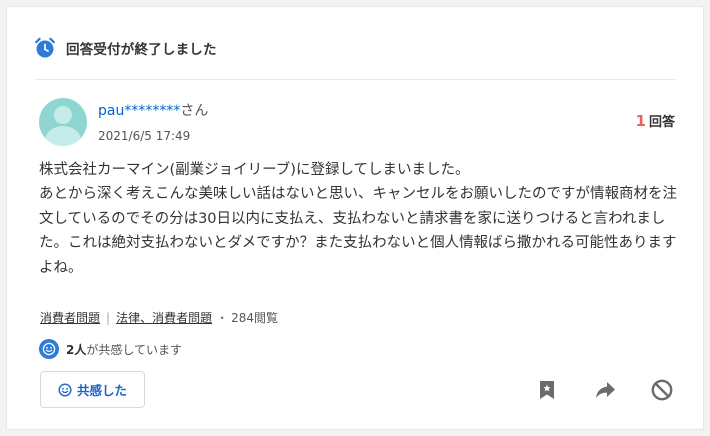 This screenshot has width=710, height=436. I want to click on user-suffix: さん, so click(194, 111).